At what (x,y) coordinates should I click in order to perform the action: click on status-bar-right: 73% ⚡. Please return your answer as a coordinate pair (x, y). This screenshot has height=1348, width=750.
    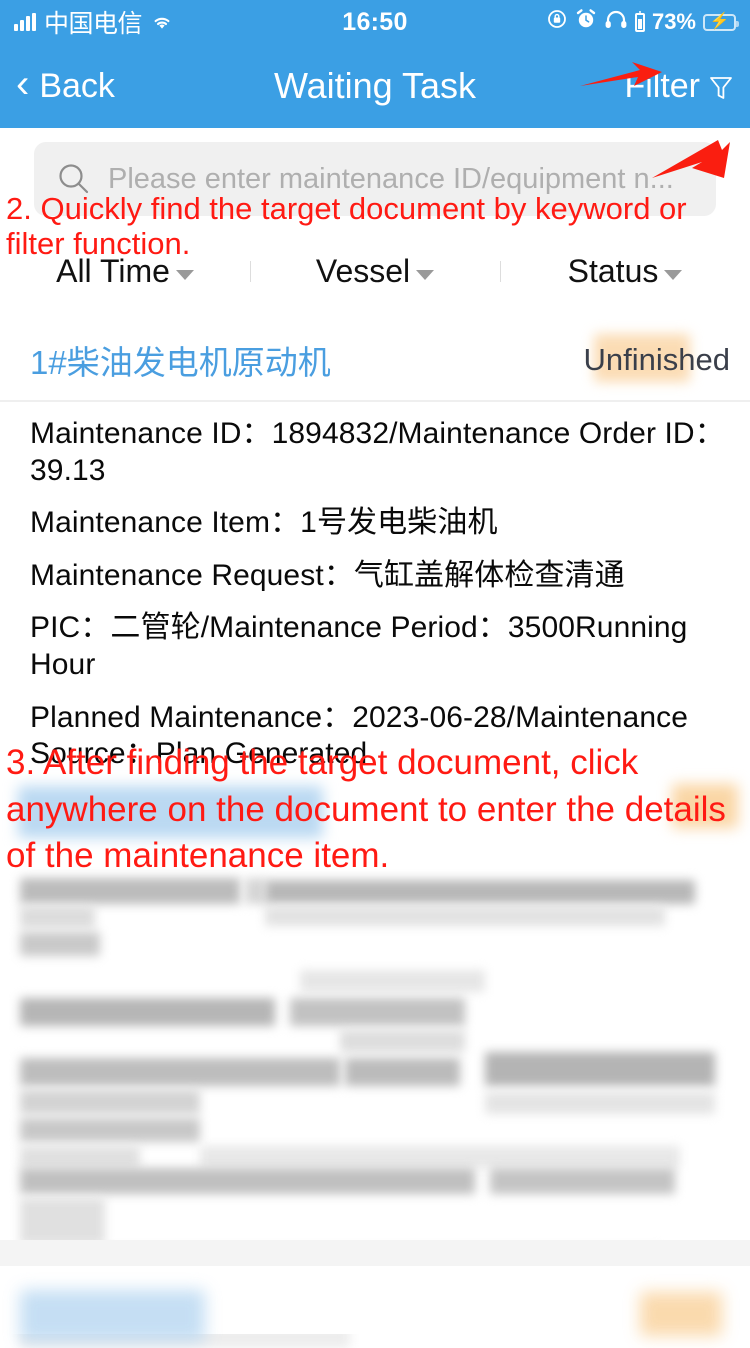
    Looking at the image, I should click on (642, 22).